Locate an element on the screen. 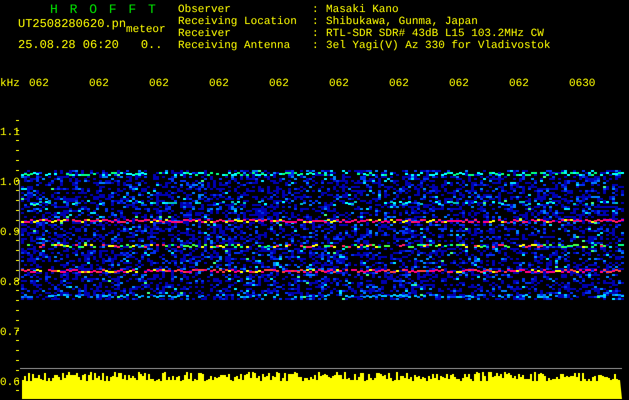 Image resolution: width=629 pixels, height=400 pixels. frequency-label: 0.8 is located at coordinates (10, 283).